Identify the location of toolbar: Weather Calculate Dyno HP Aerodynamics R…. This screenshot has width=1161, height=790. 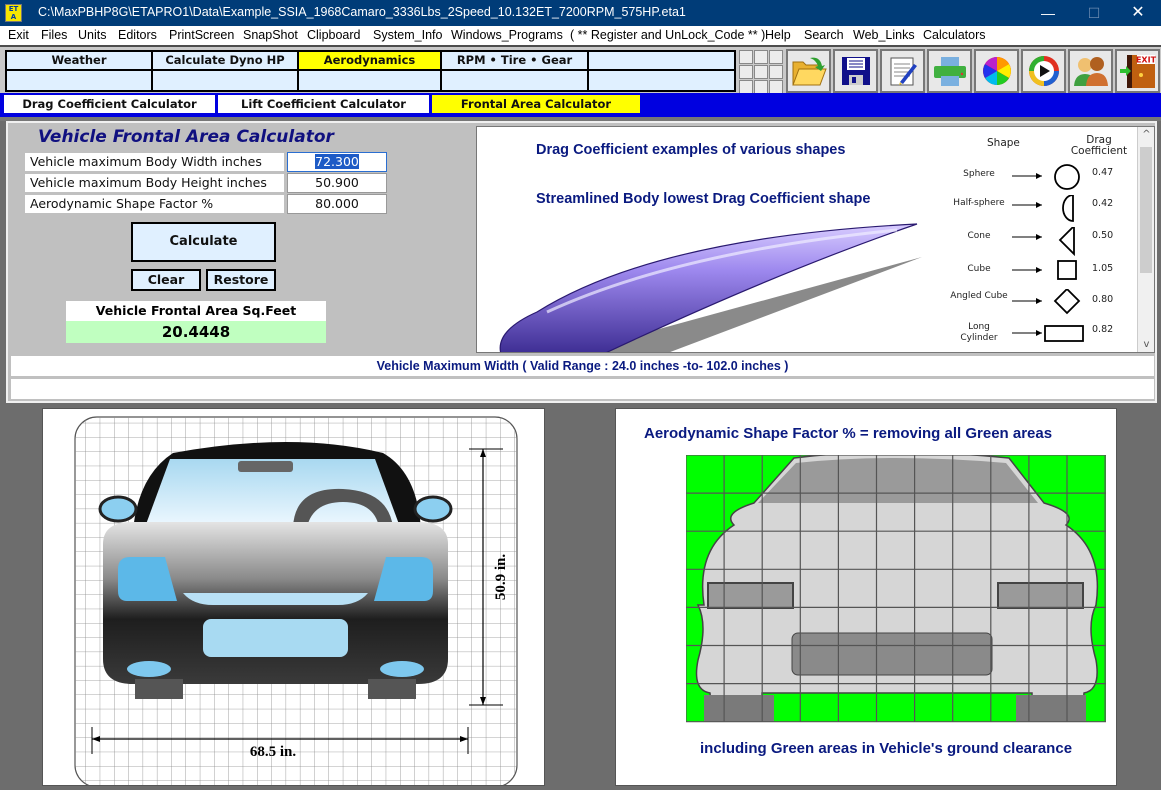
(580, 69).